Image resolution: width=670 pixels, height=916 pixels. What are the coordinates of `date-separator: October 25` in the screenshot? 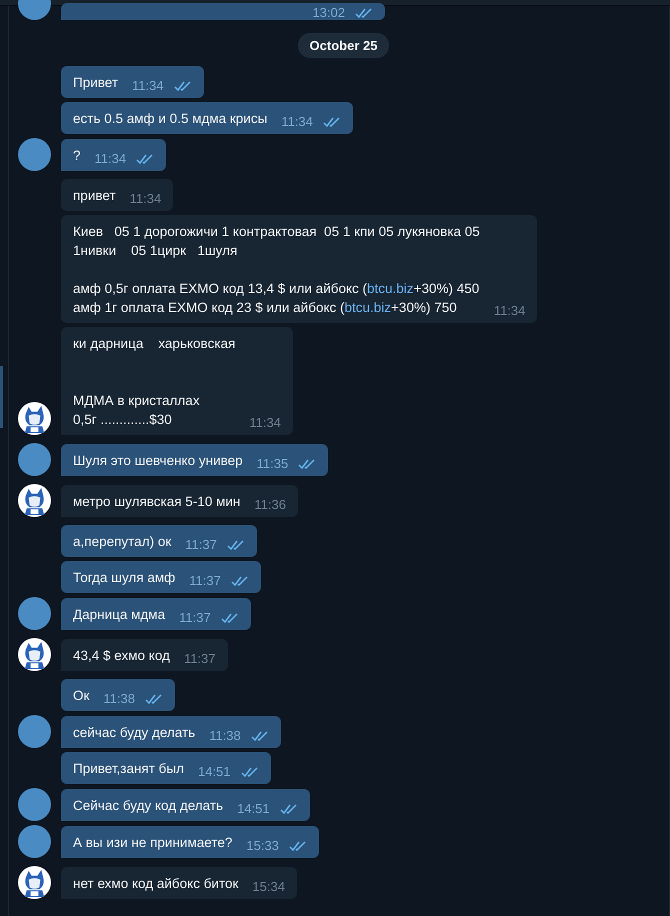 It's located at (344, 45).